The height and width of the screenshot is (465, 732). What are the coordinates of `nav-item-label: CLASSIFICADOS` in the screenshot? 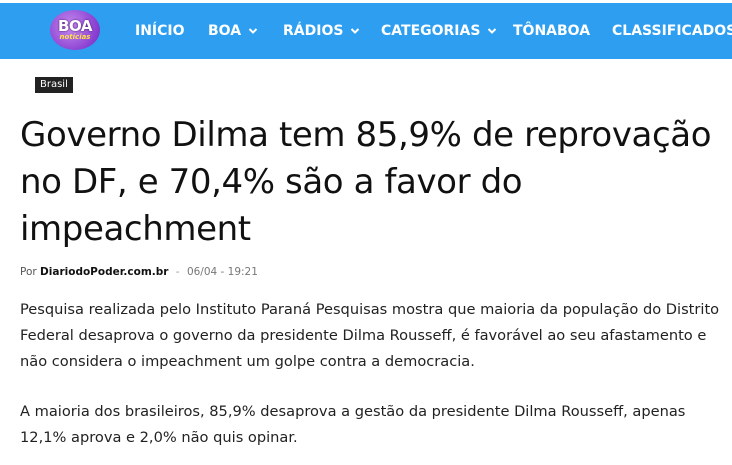 It's located at (672, 31).